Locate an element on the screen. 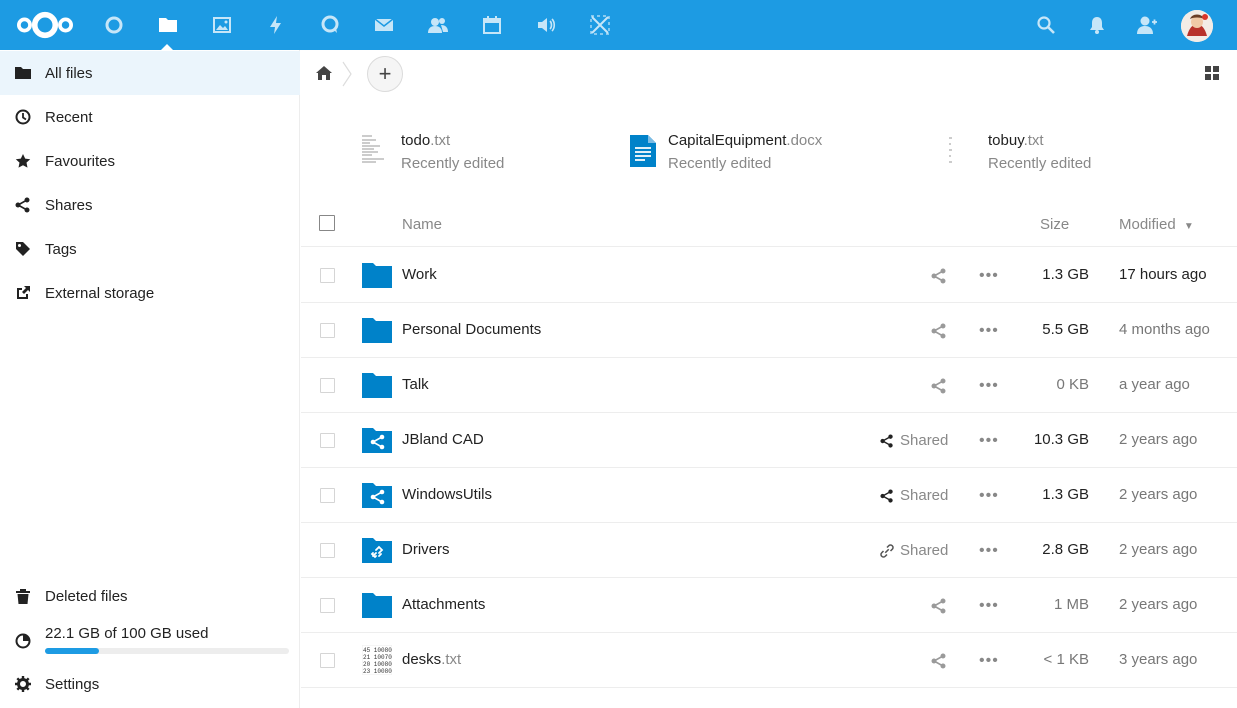 This screenshot has width=1237, height=708. sidebar-item-settings: Settings is located at coordinates (150, 684).